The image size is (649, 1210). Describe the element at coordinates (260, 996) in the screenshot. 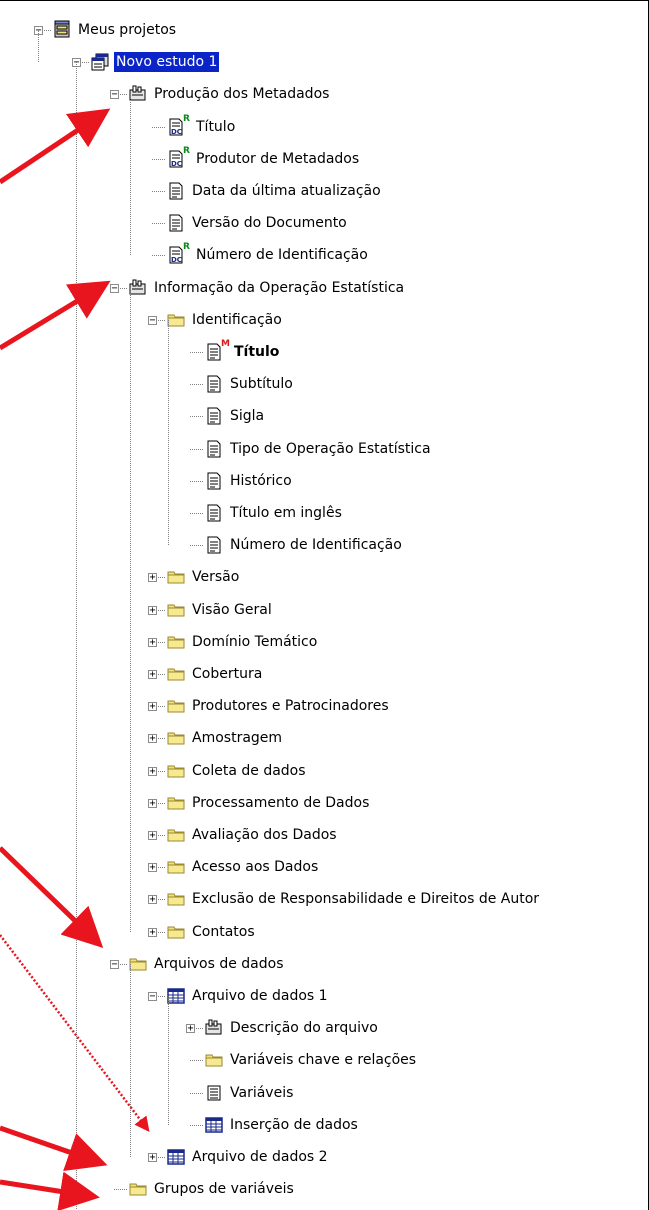

I see `data-file-1-label: Arquivo de dados 1` at that location.